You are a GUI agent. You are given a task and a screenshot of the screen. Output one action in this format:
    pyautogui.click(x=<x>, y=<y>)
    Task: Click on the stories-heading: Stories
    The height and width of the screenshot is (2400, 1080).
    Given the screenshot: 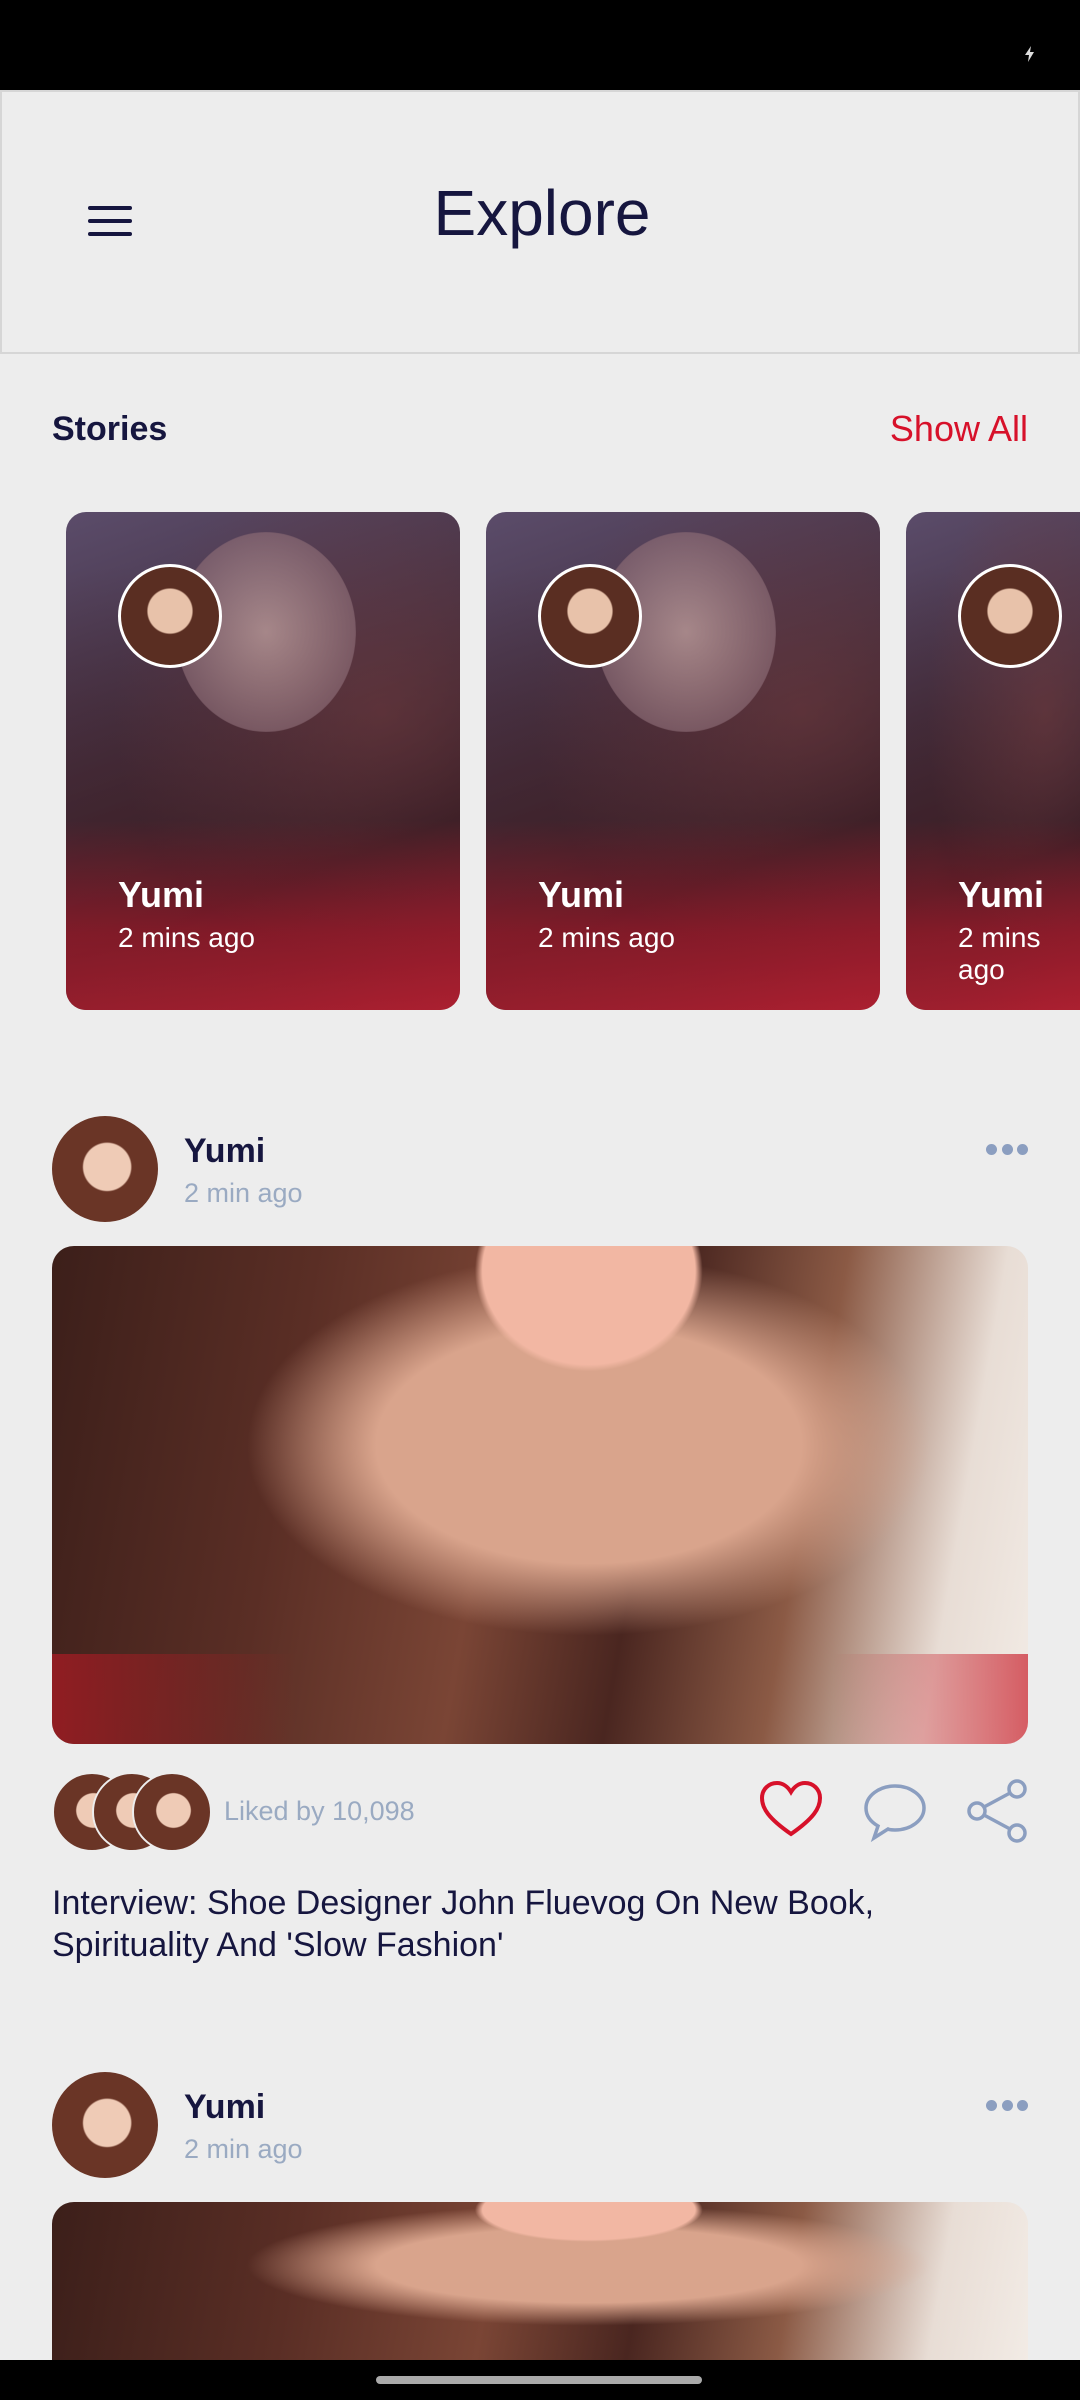 What is the action you would take?
    pyautogui.click(x=110, y=429)
    